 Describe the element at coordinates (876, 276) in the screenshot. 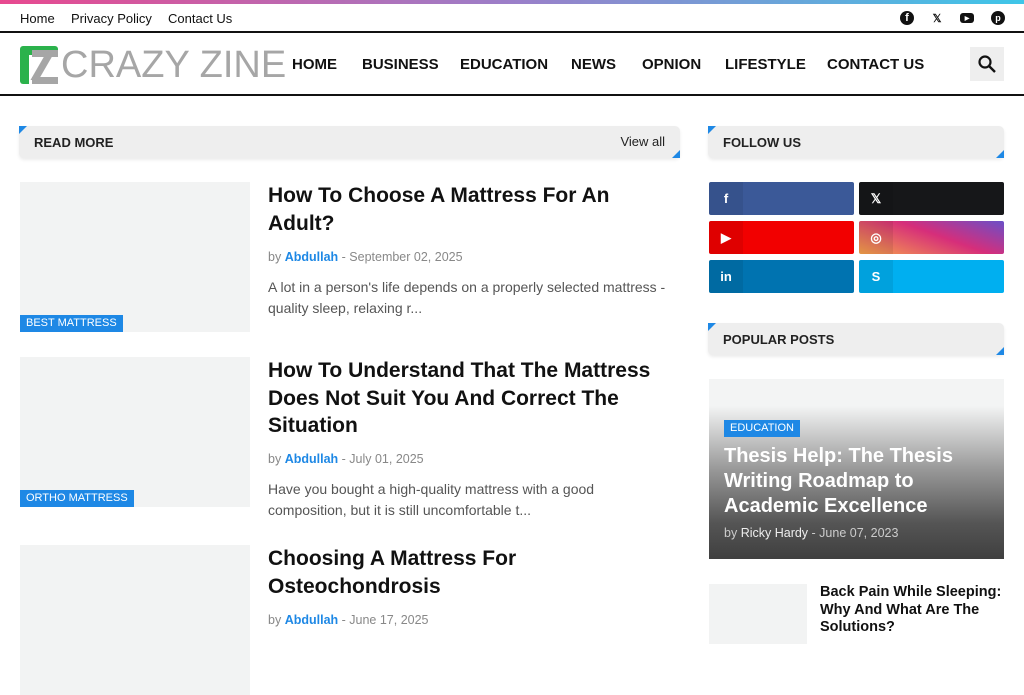

I see `skype-icon: S` at that location.